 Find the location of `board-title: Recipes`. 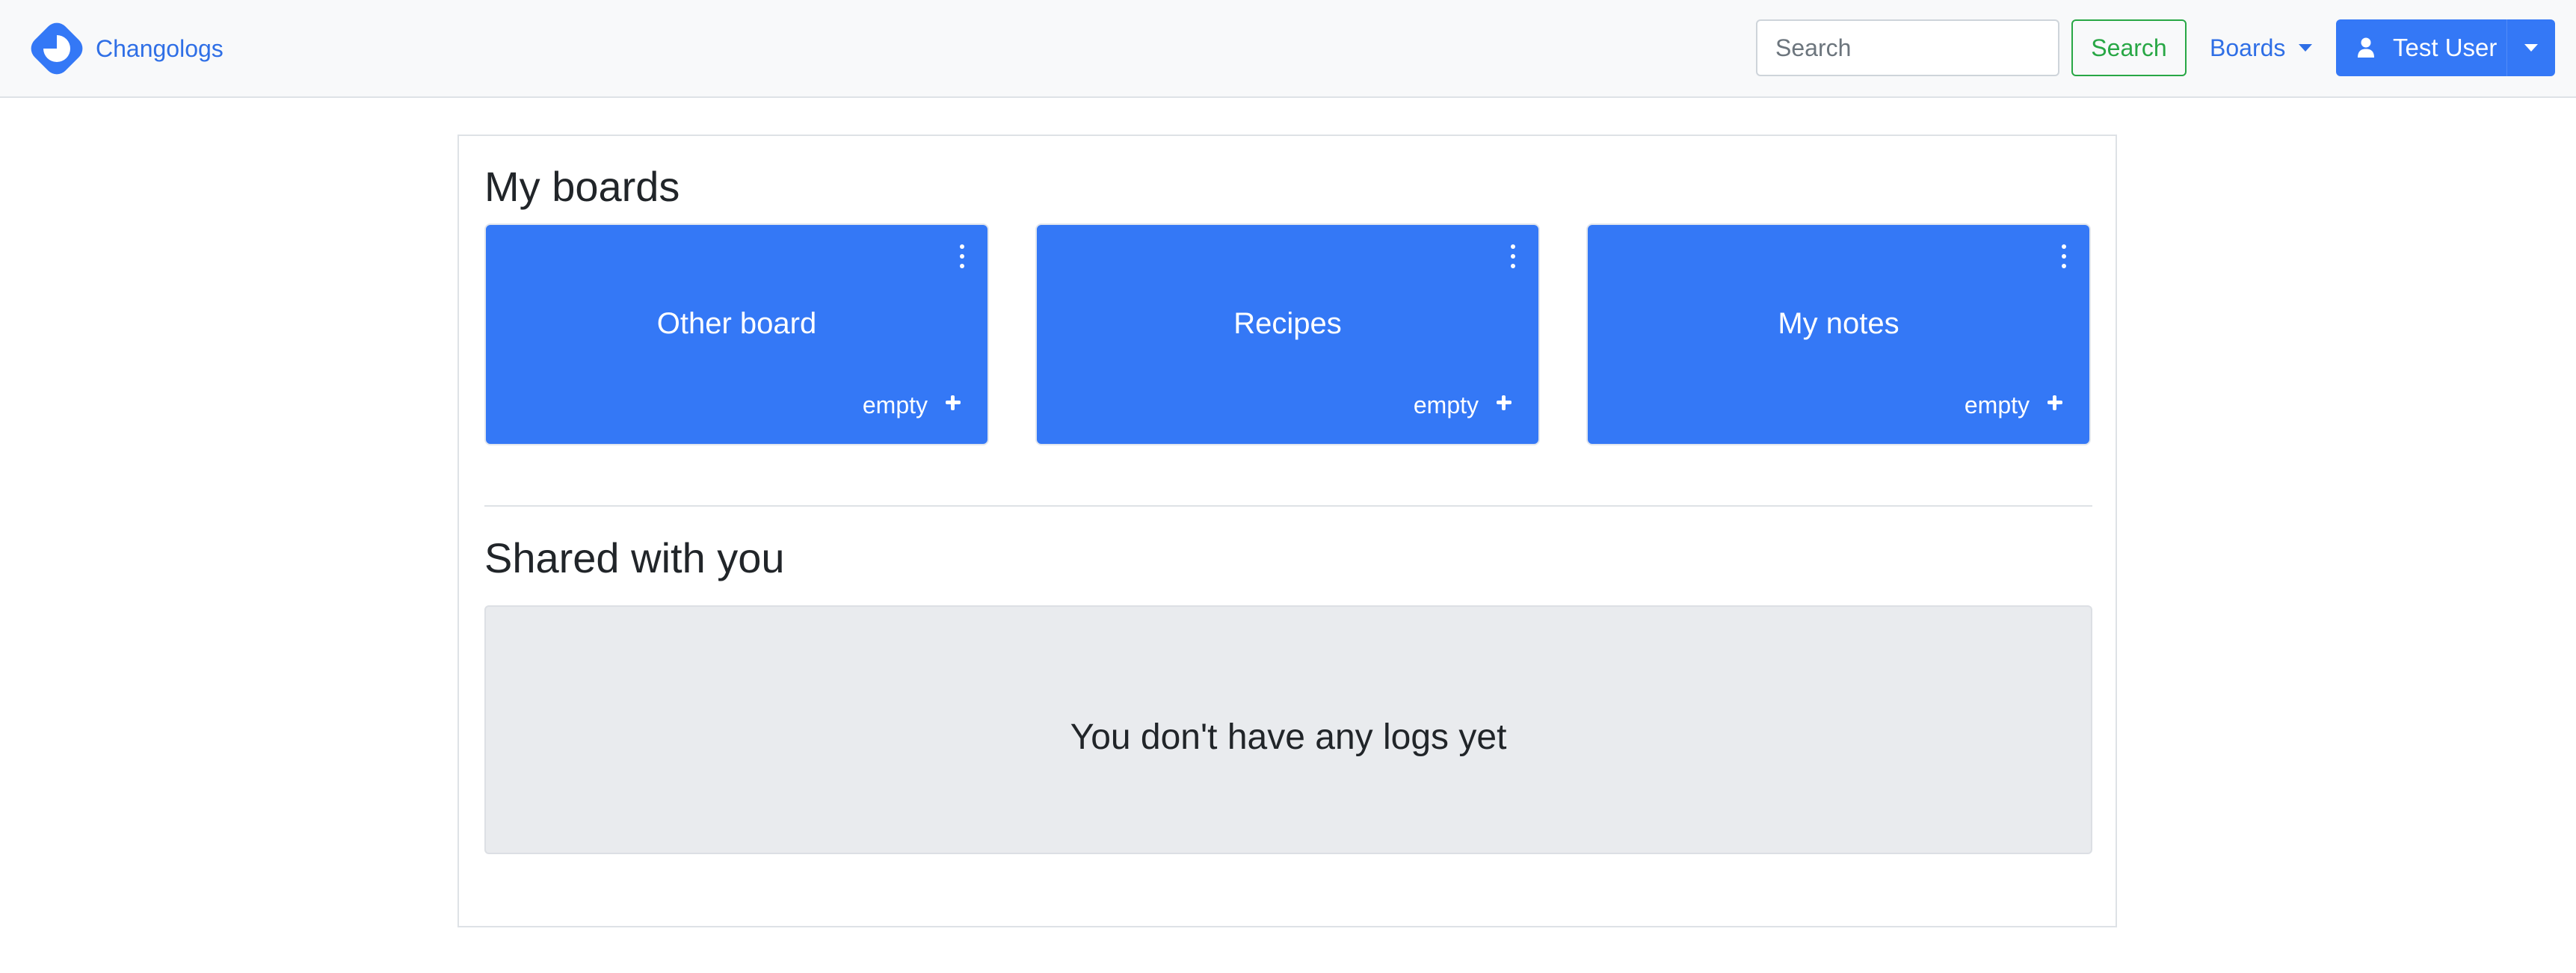

board-title: Recipes is located at coordinates (1287, 324).